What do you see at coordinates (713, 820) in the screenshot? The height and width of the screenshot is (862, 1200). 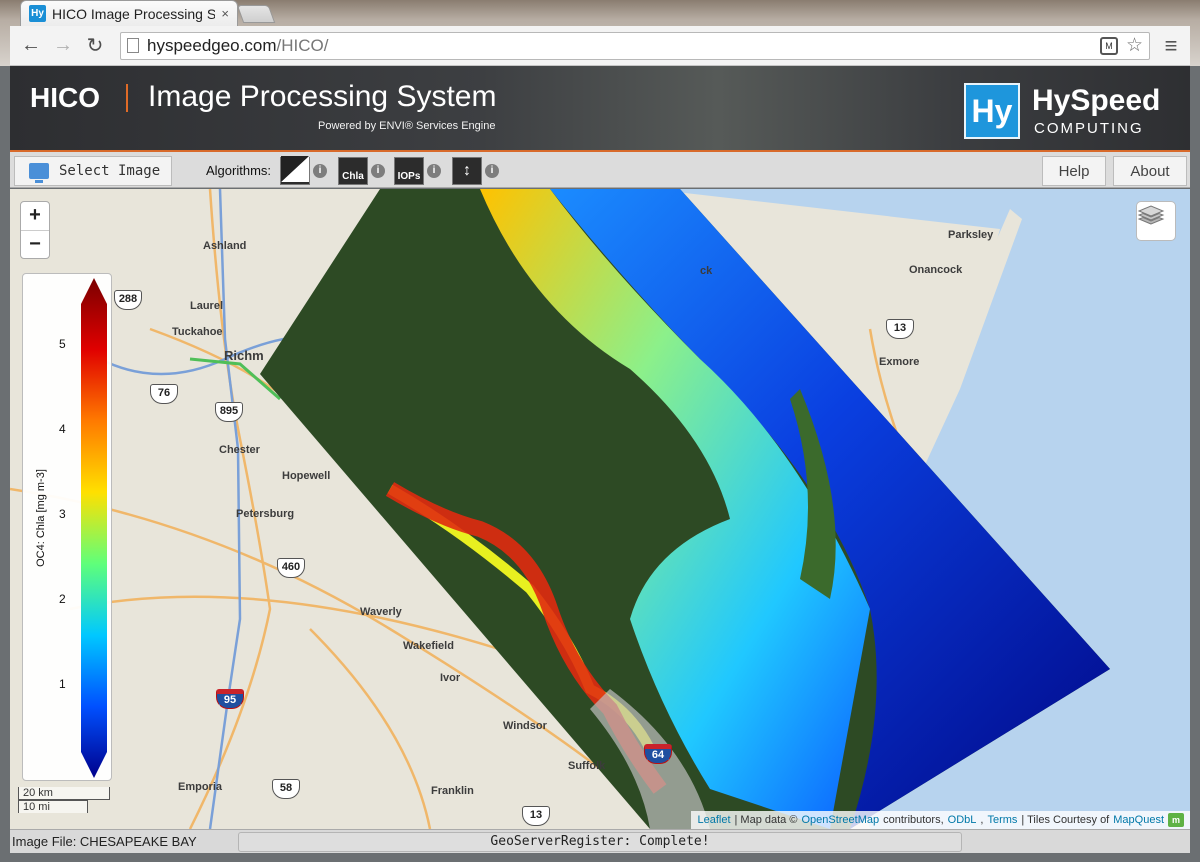 I see `leaflet-link: Leaflet` at bounding box center [713, 820].